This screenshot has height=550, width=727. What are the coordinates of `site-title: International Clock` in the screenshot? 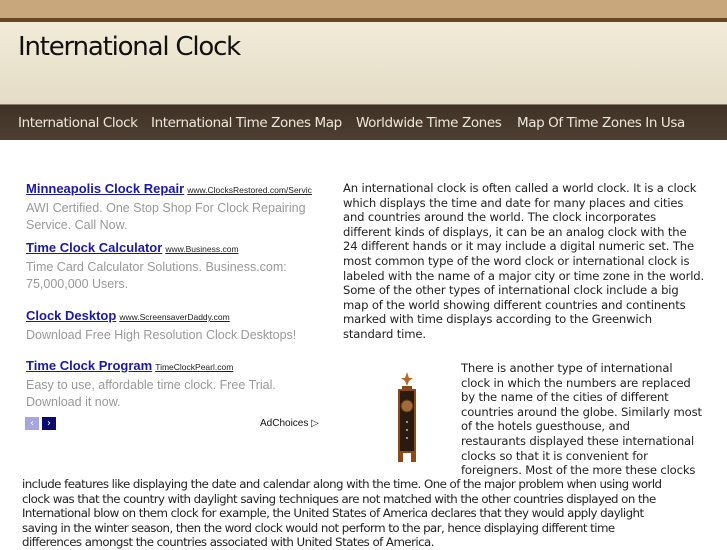 It's located at (129, 47).